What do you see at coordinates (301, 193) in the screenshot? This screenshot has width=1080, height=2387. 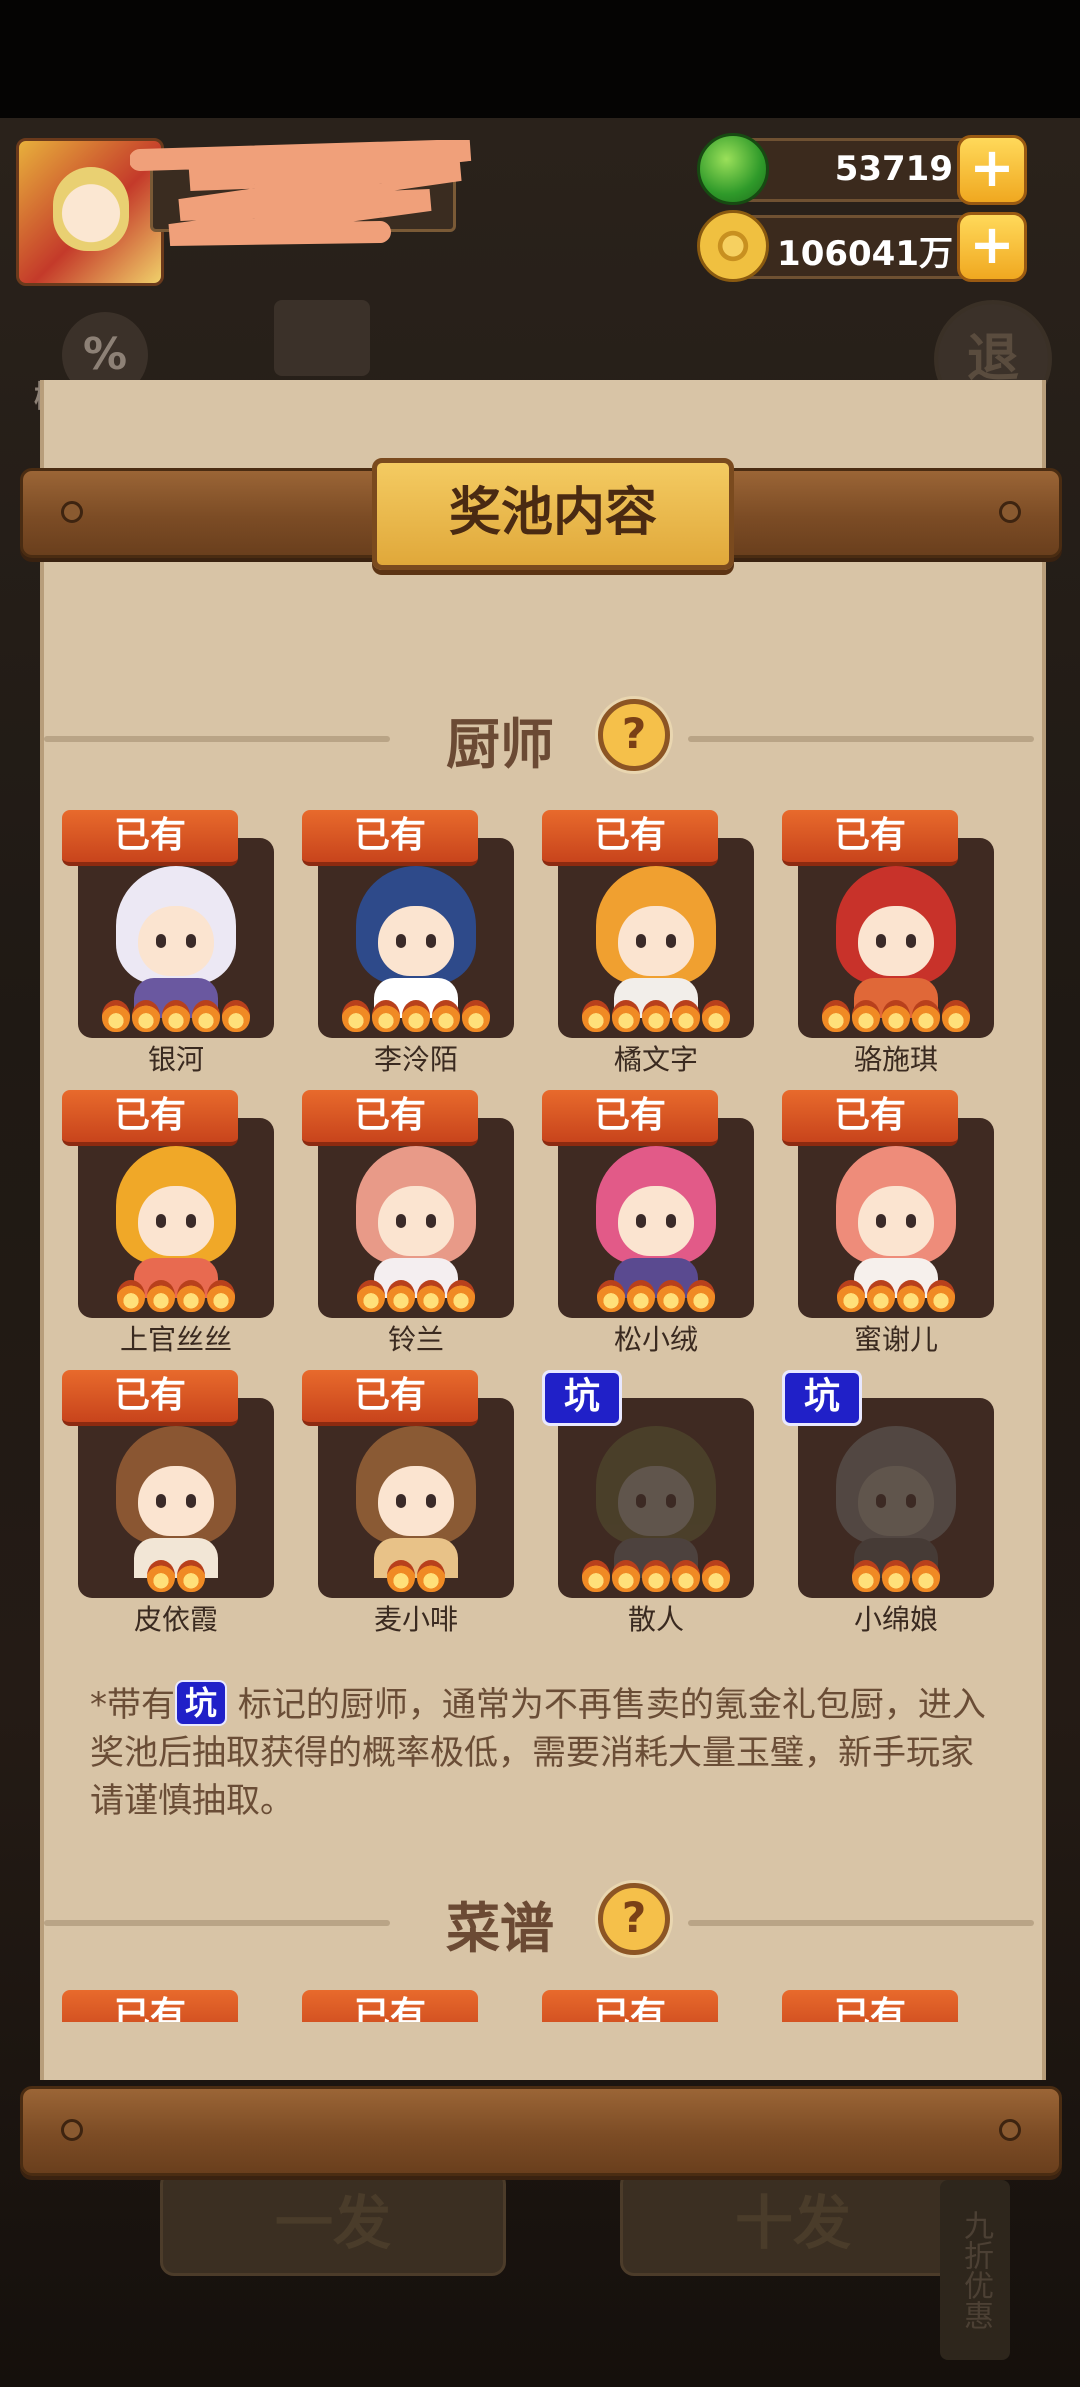 I see `redaction-scribble` at bounding box center [301, 193].